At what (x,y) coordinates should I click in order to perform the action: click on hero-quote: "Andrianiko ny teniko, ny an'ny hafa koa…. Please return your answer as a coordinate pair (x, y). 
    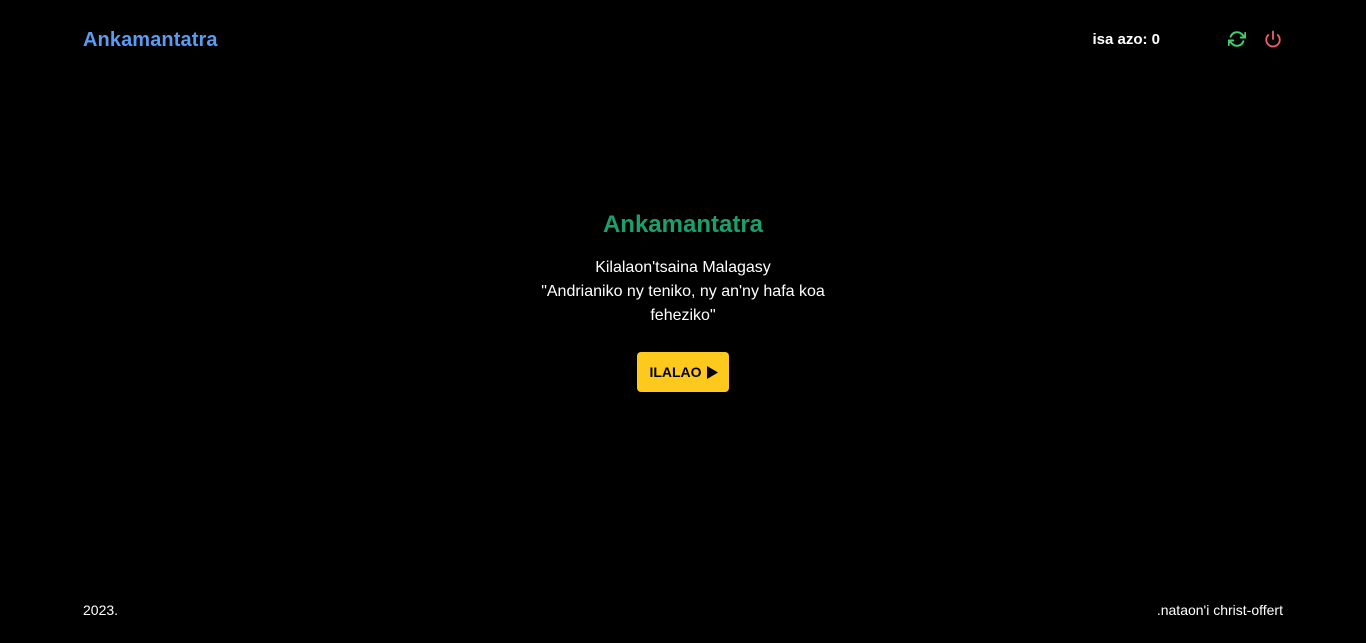
    Looking at the image, I should click on (683, 303).